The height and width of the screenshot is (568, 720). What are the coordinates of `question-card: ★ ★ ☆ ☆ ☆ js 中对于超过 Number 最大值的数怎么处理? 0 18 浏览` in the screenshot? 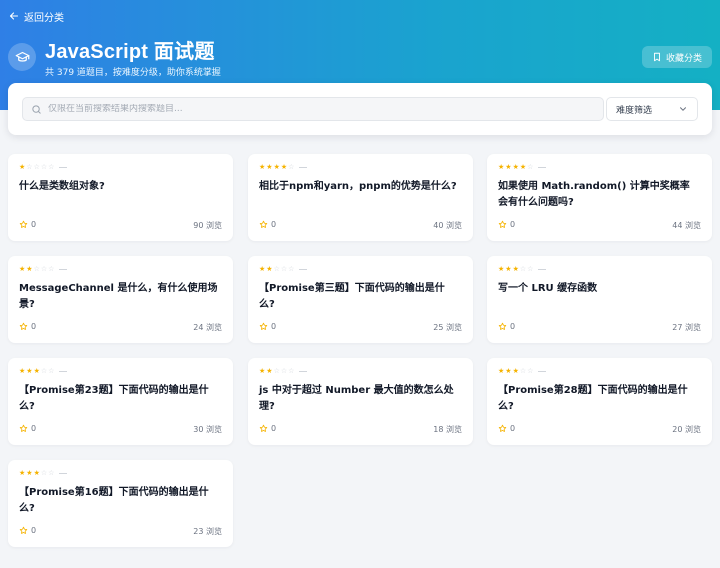 It's located at (360, 401).